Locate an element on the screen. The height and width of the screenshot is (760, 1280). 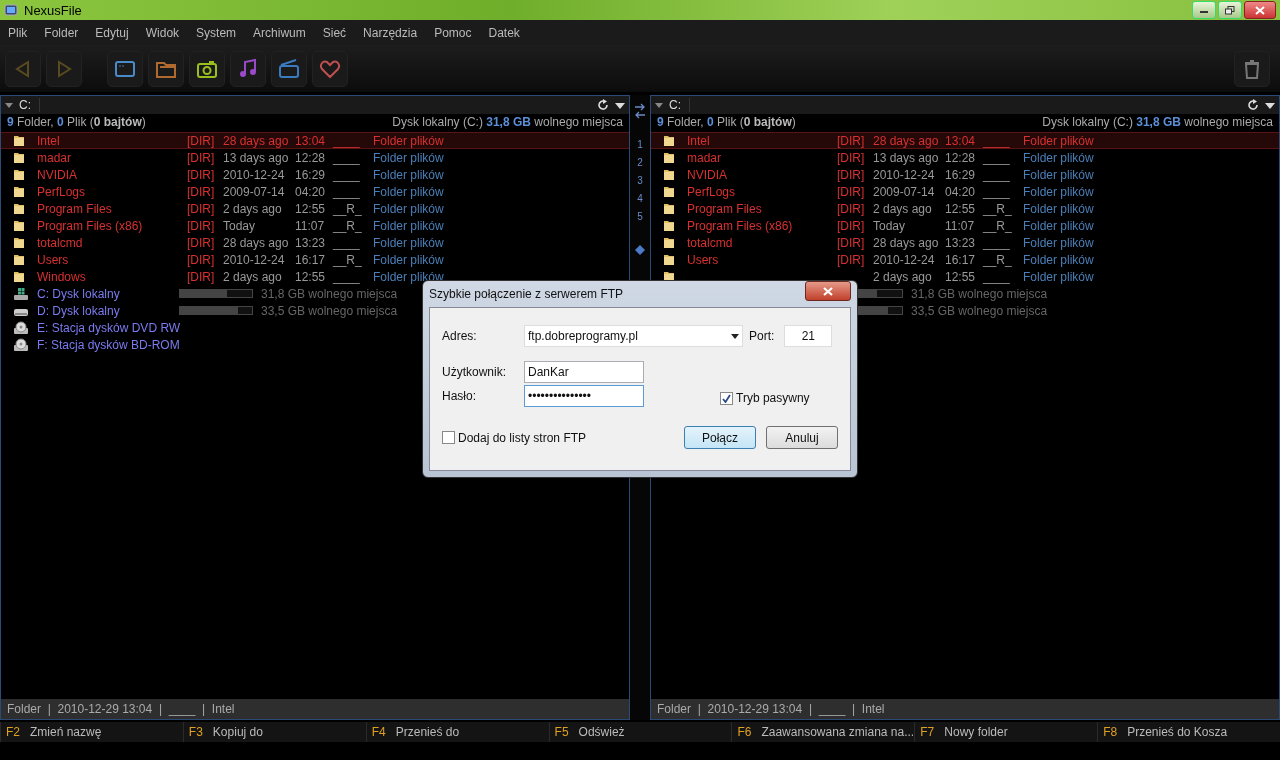
tab-number: 4 is located at coordinates (640, 199).